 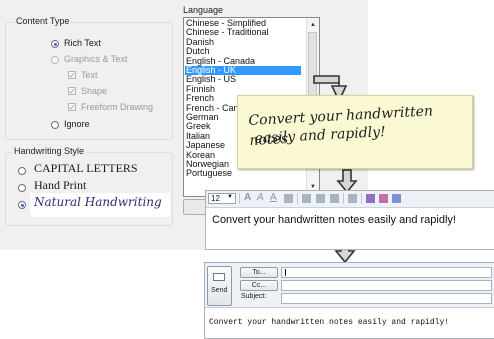 I want to click on language-title: Language, so click(x=203, y=10).